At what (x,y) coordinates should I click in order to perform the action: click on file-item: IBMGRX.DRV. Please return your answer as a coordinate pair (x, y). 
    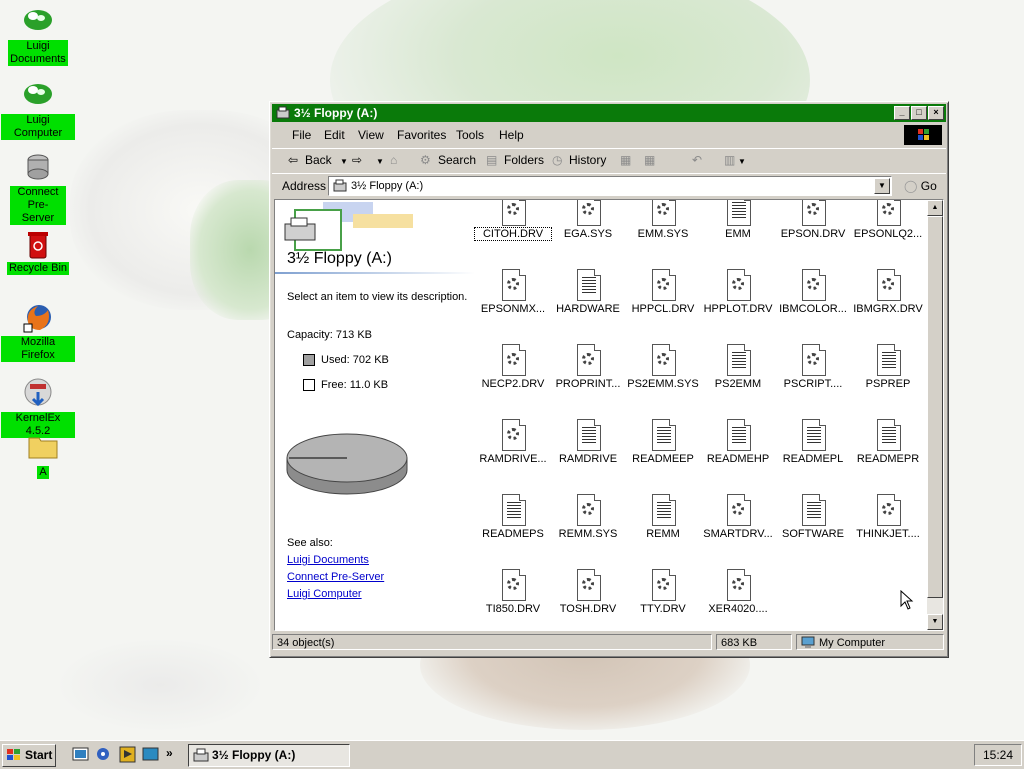
    Looking at the image, I should click on (888, 292).